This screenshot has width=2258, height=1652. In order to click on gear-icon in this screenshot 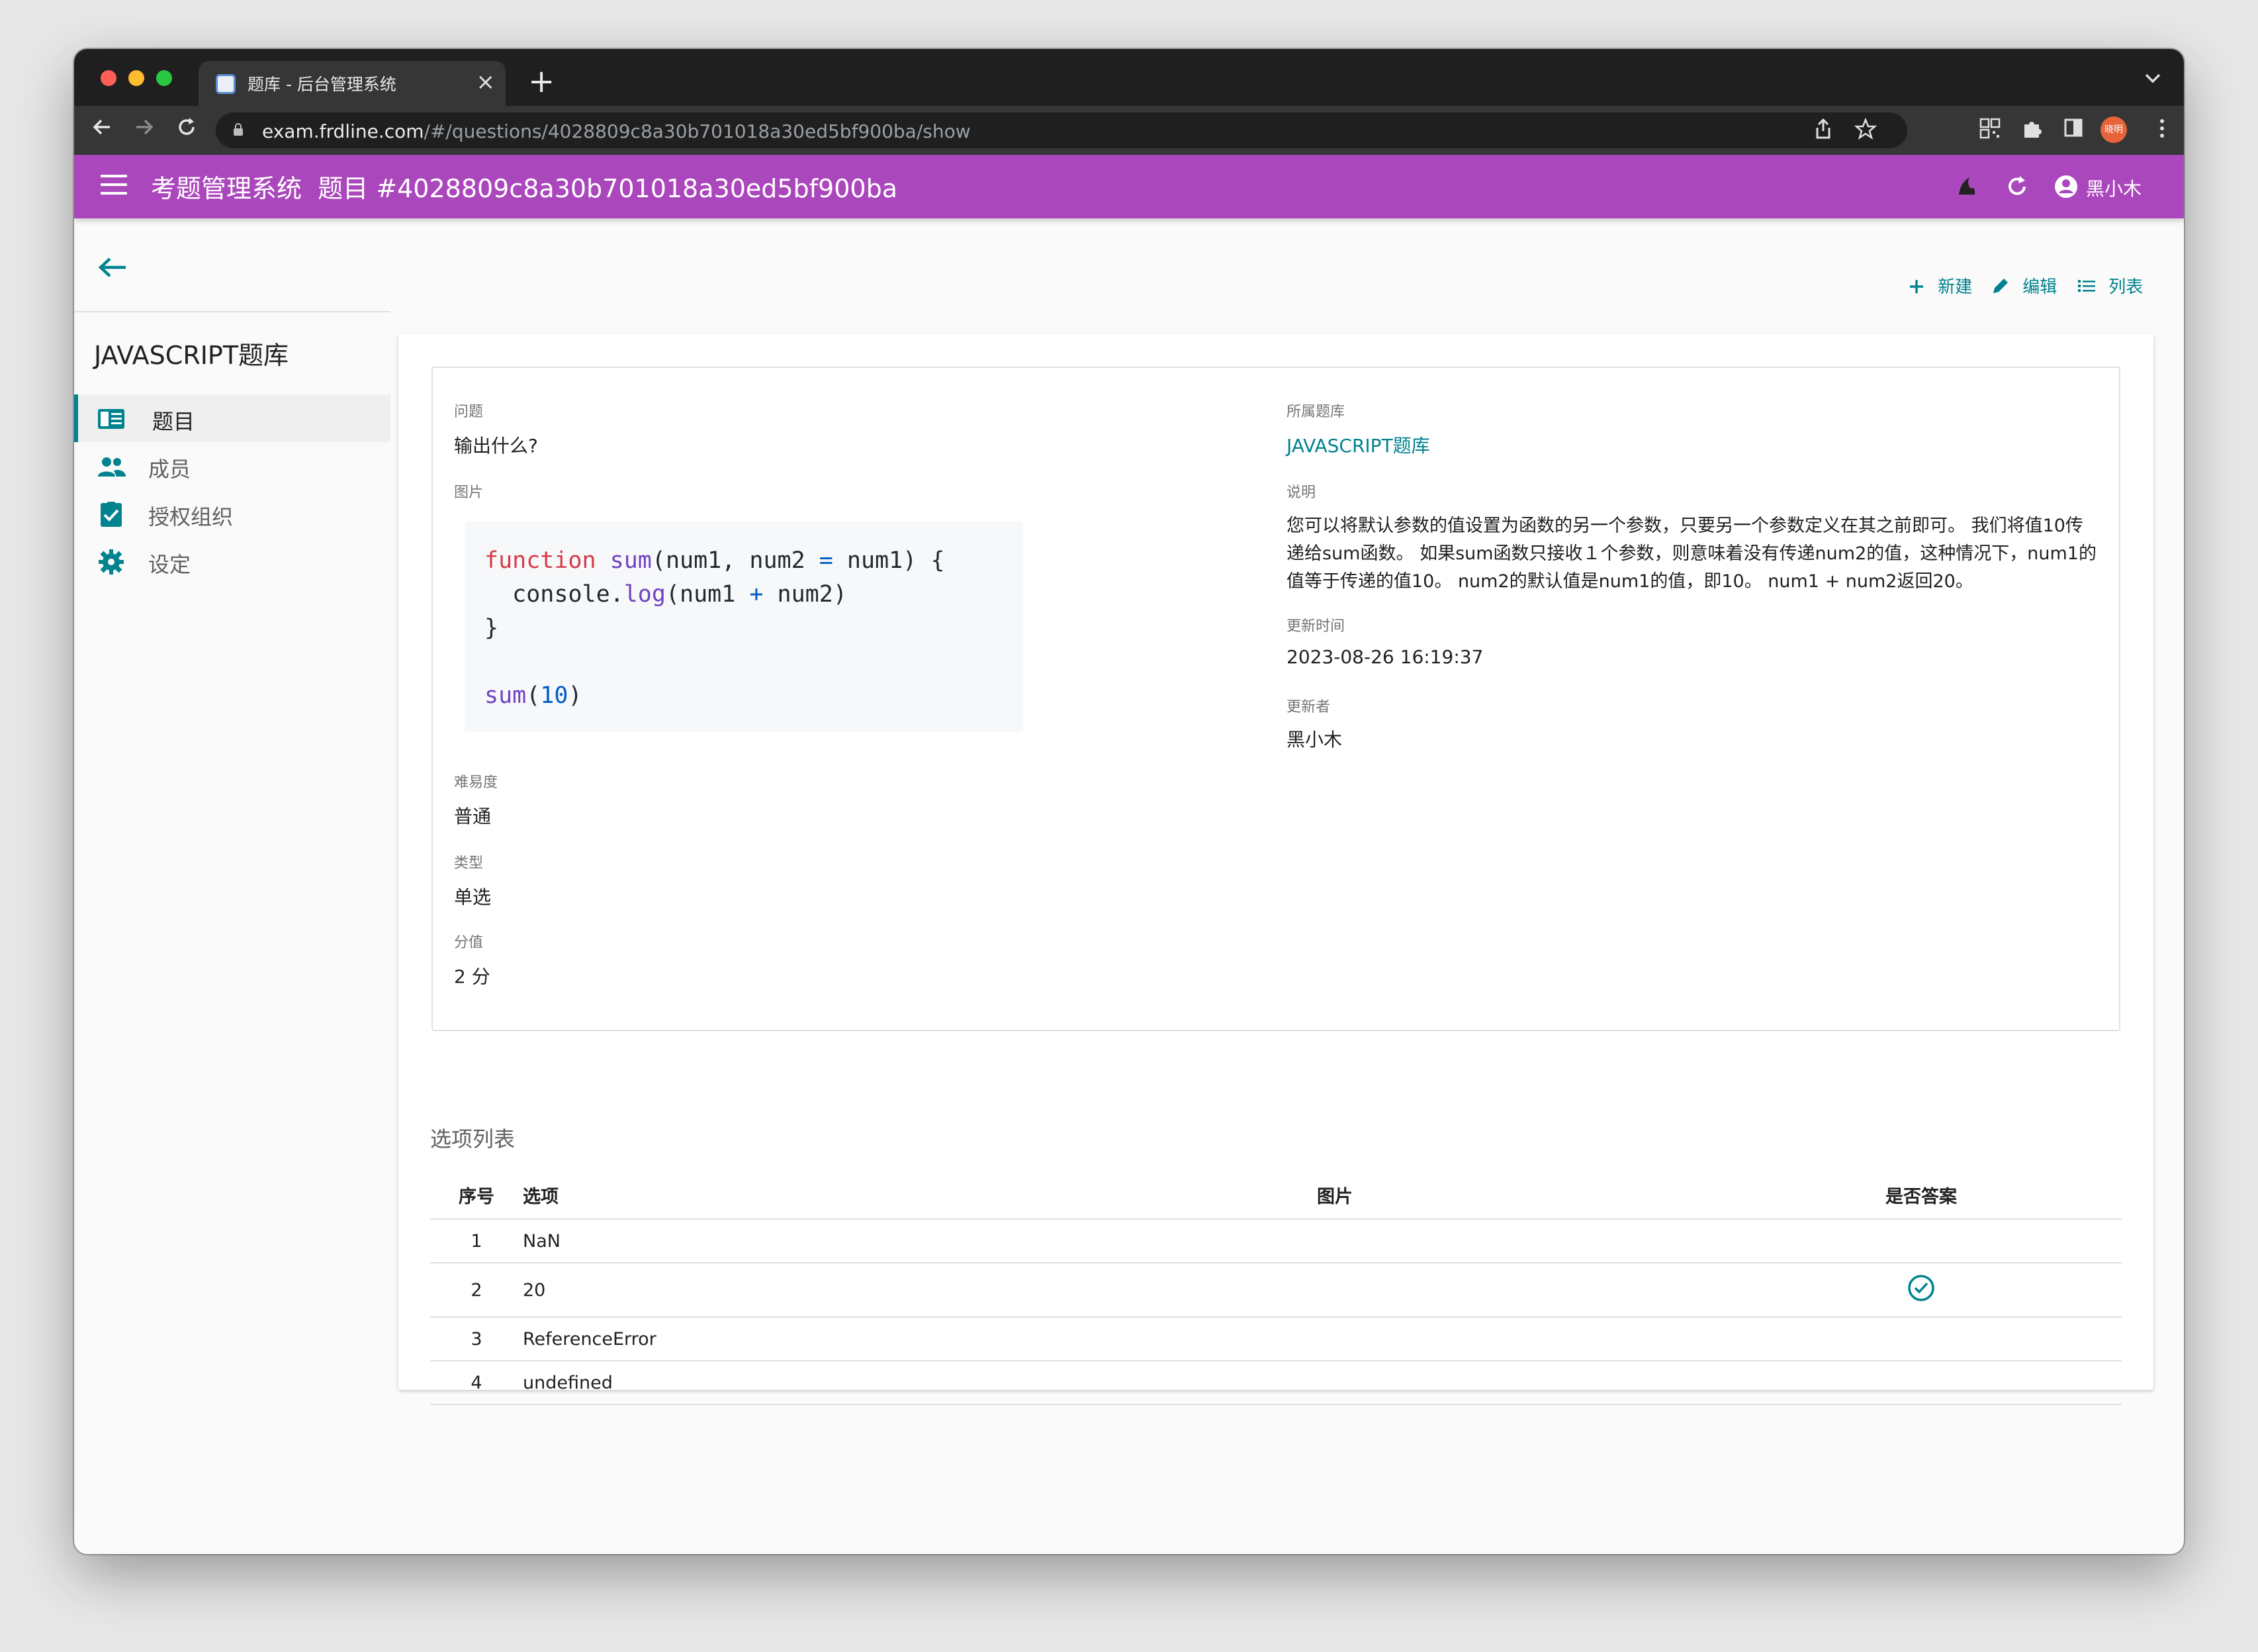, I will do `click(111, 561)`.